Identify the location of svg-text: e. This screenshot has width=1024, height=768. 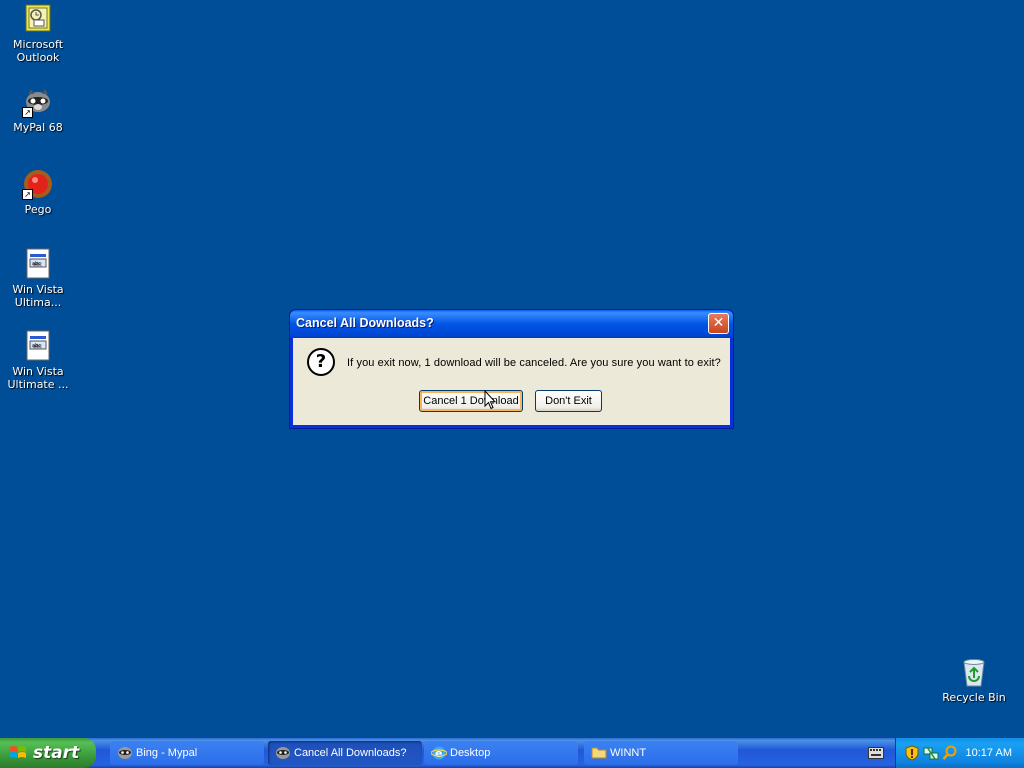
(438, 753).